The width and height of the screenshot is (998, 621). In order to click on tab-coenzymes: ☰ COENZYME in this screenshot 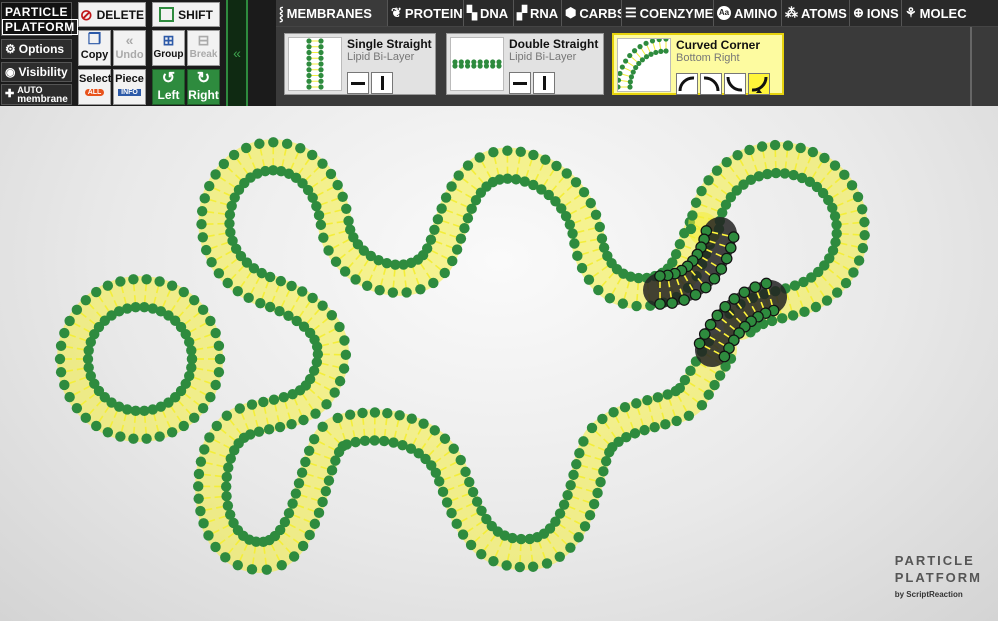, I will do `click(668, 13)`.